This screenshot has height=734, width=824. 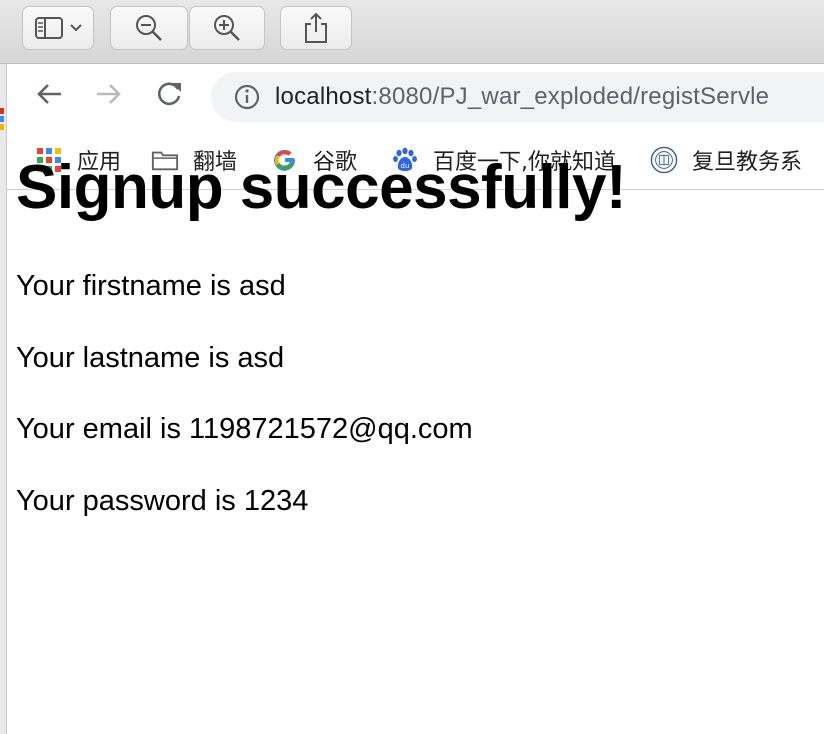 I want to click on zoom-out-button, so click(x=149, y=28).